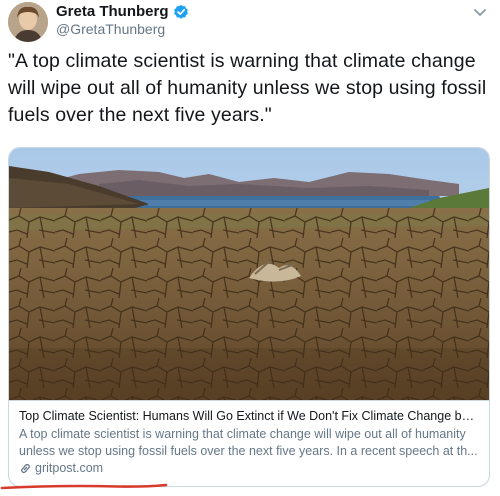 The height and width of the screenshot is (496, 500). I want to click on author-name: Greta Thunberg, so click(112, 11).